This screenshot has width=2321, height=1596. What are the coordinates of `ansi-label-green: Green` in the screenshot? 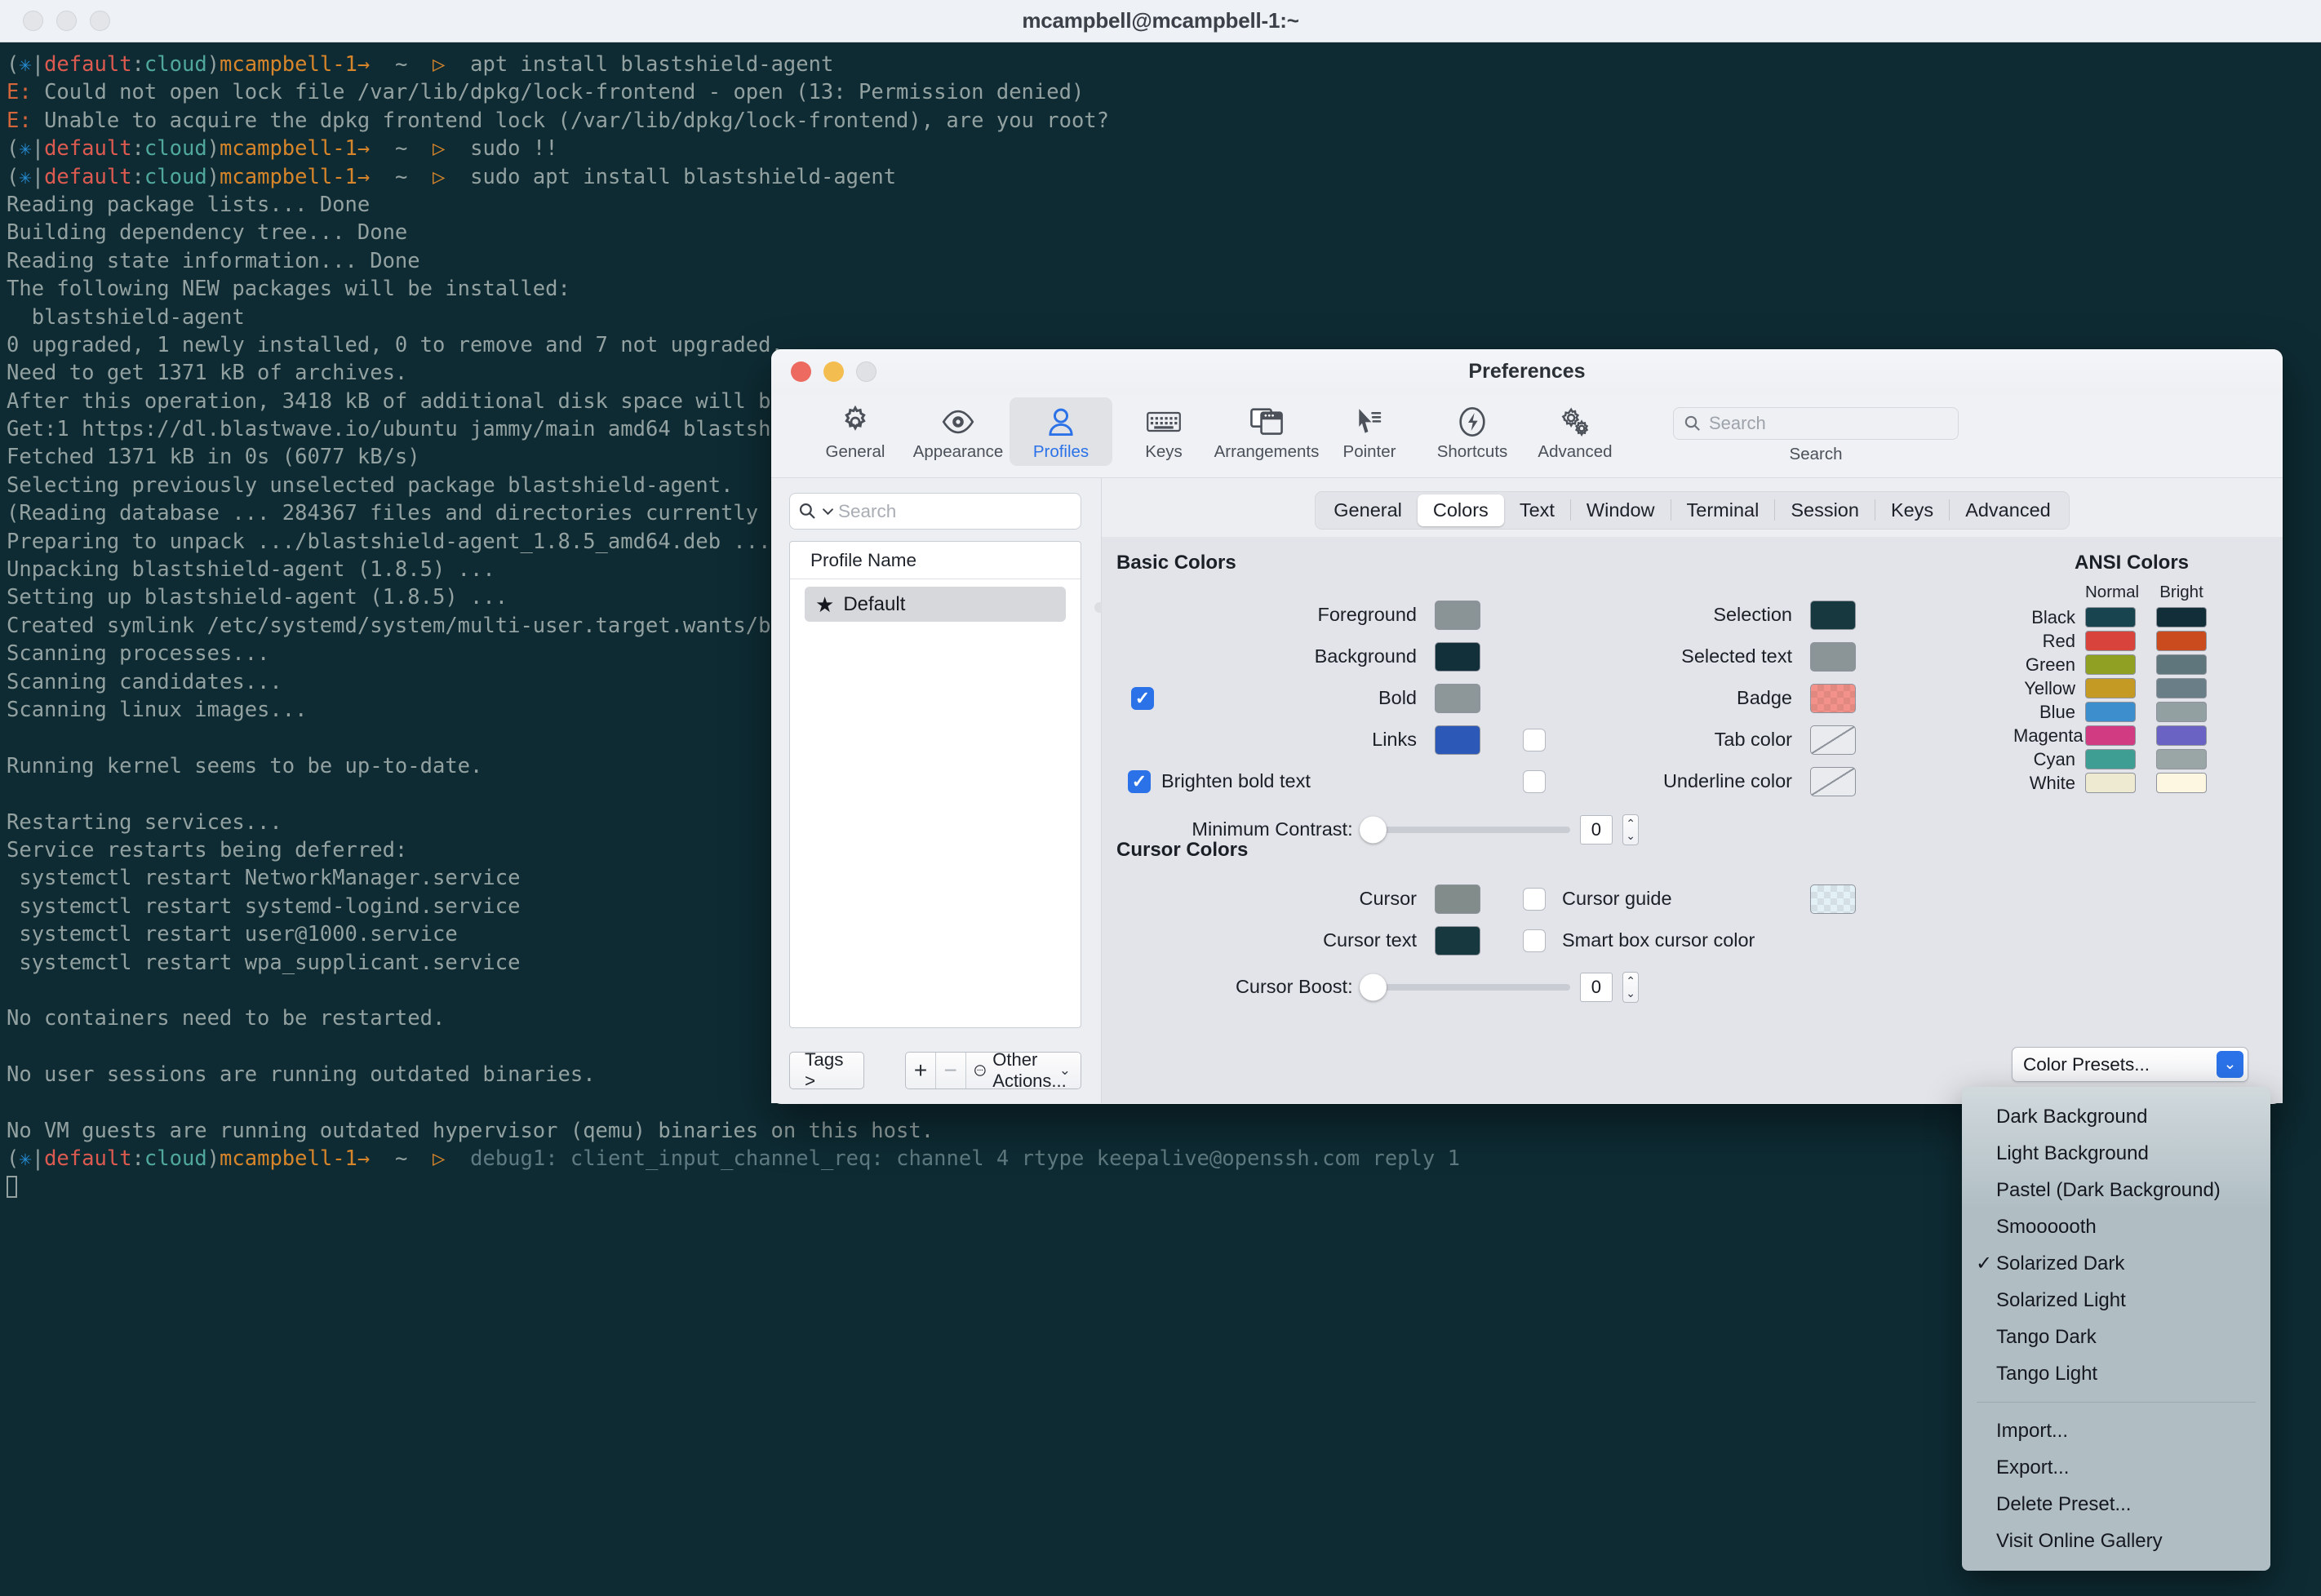 It's located at (2050, 664).